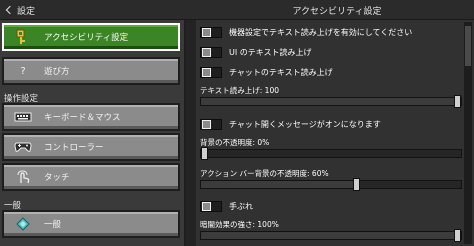 The width and height of the screenshot is (474, 246). Describe the element at coordinates (57, 178) in the screenshot. I see `sidebar-item-label: タッチ` at that location.